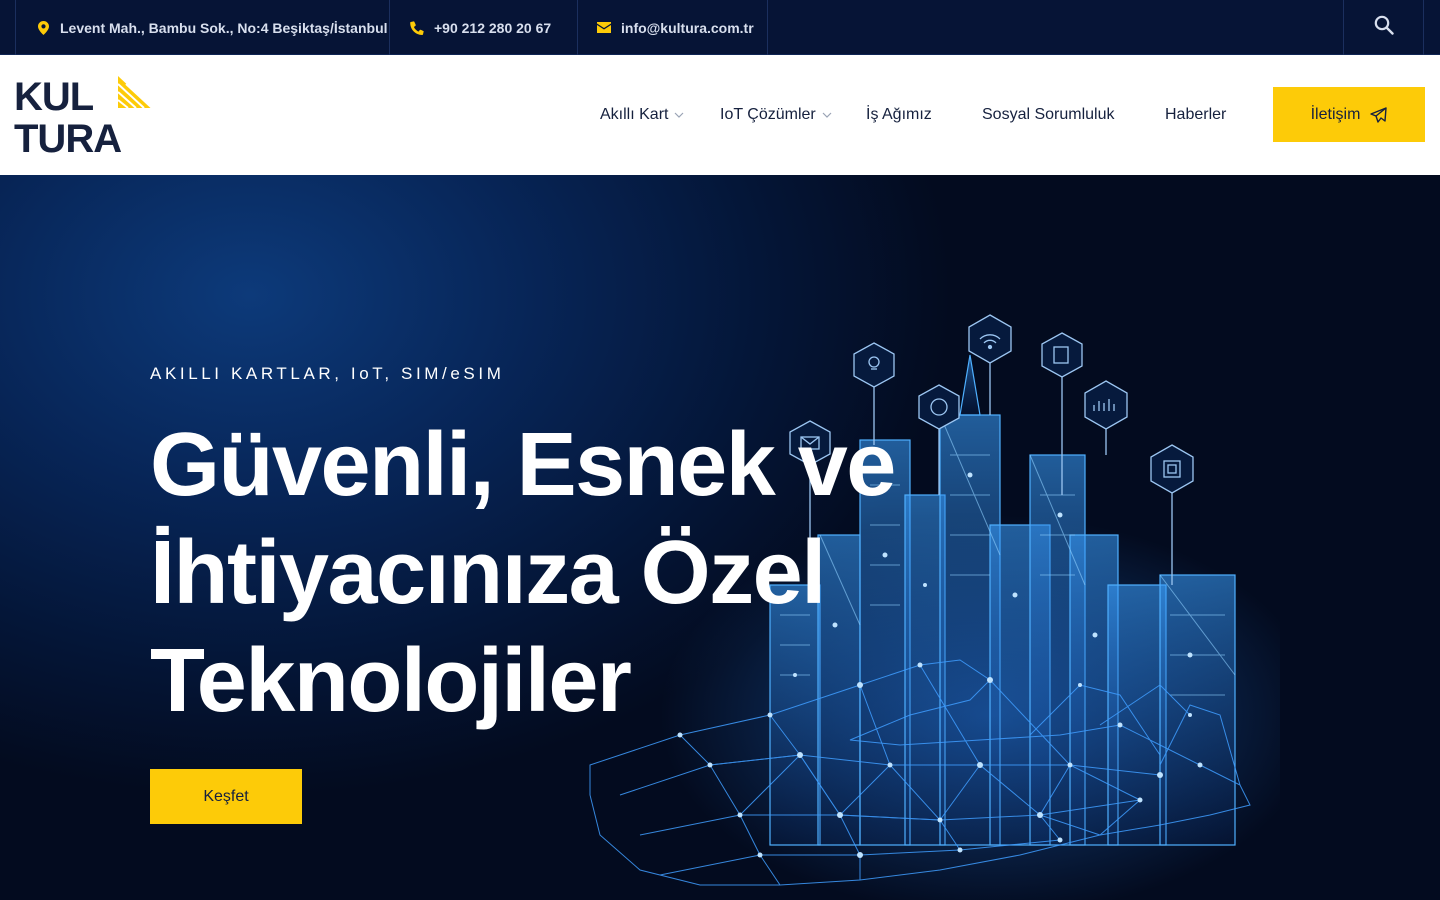 This screenshot has width=1440, height=900. What do you see at coordinates (67, 135) in the screenshot?
I see `logo-line-2: TURA` at bounding box center [67, 135].